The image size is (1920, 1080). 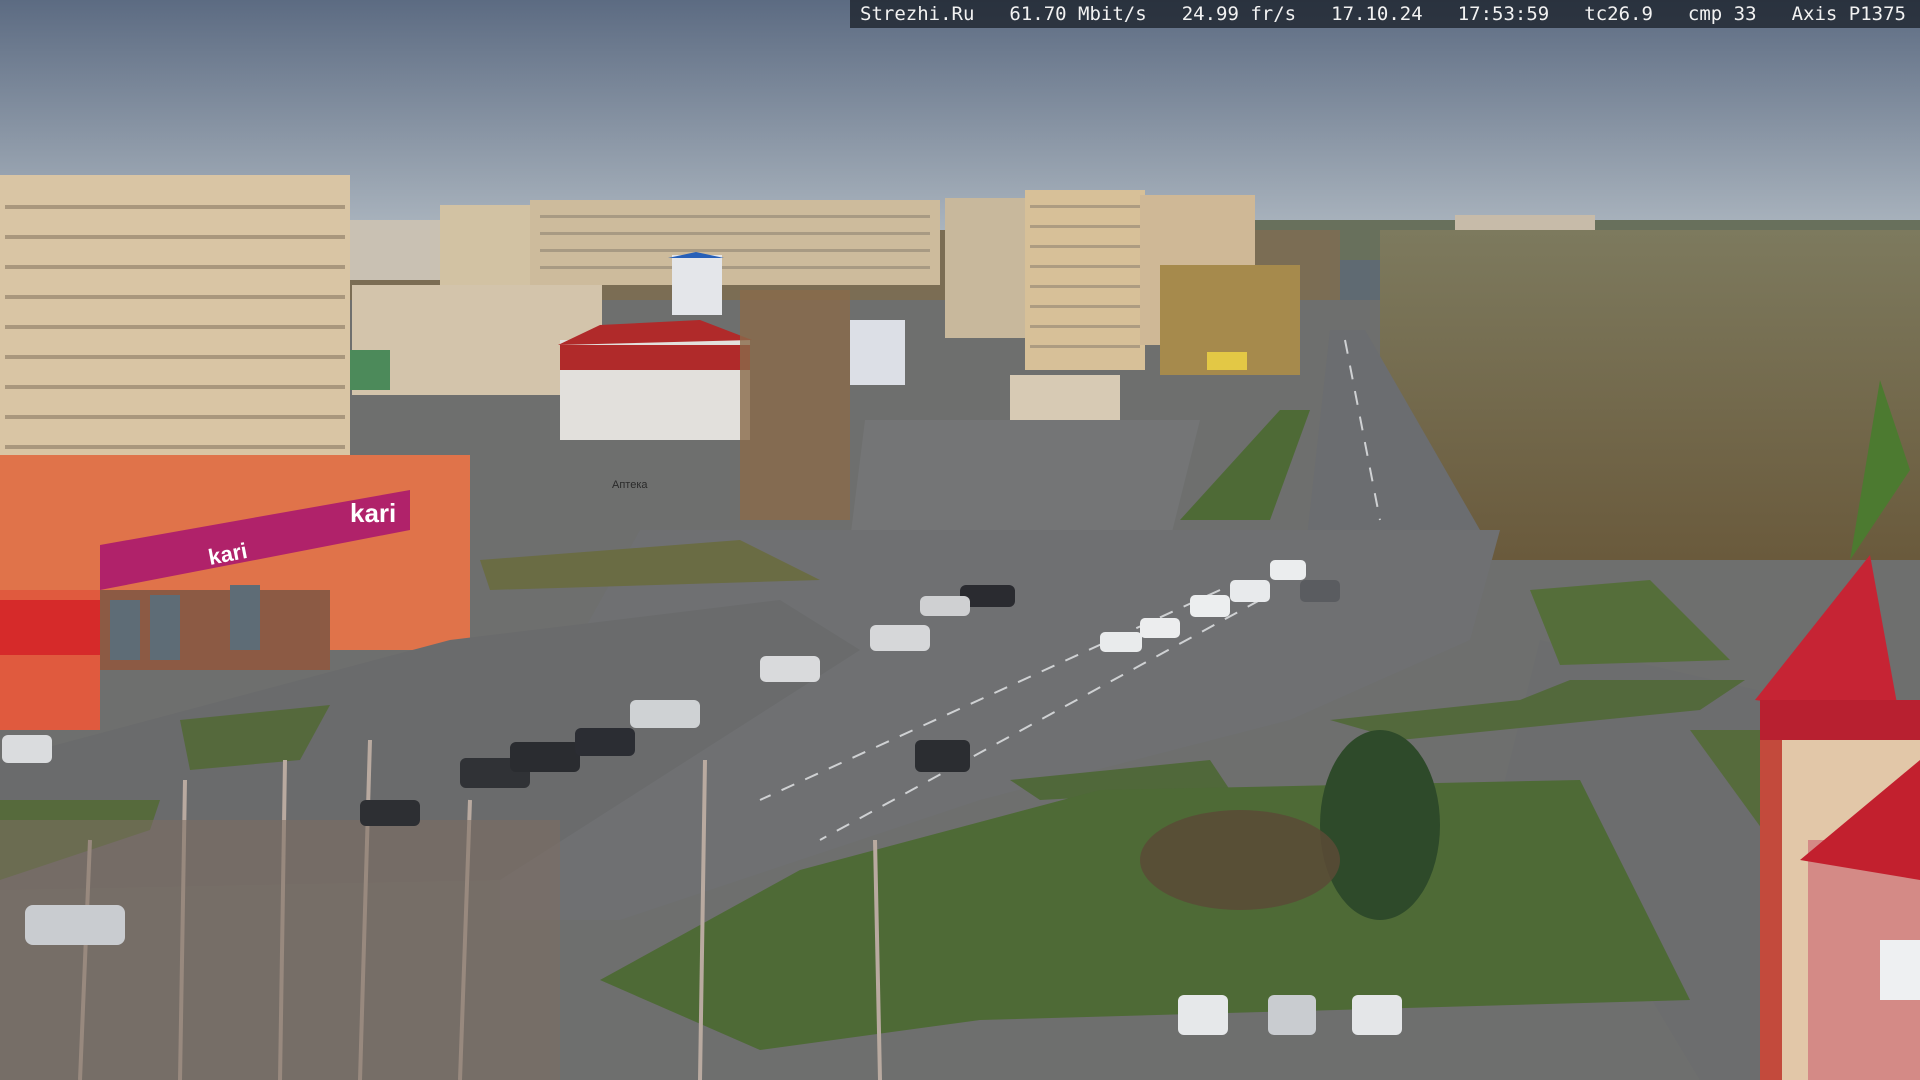 What do you see at coordinates (1722, 14) in the screenshot?
I see `cmp-value: cmp 33` at bounding box center [1722, 14].